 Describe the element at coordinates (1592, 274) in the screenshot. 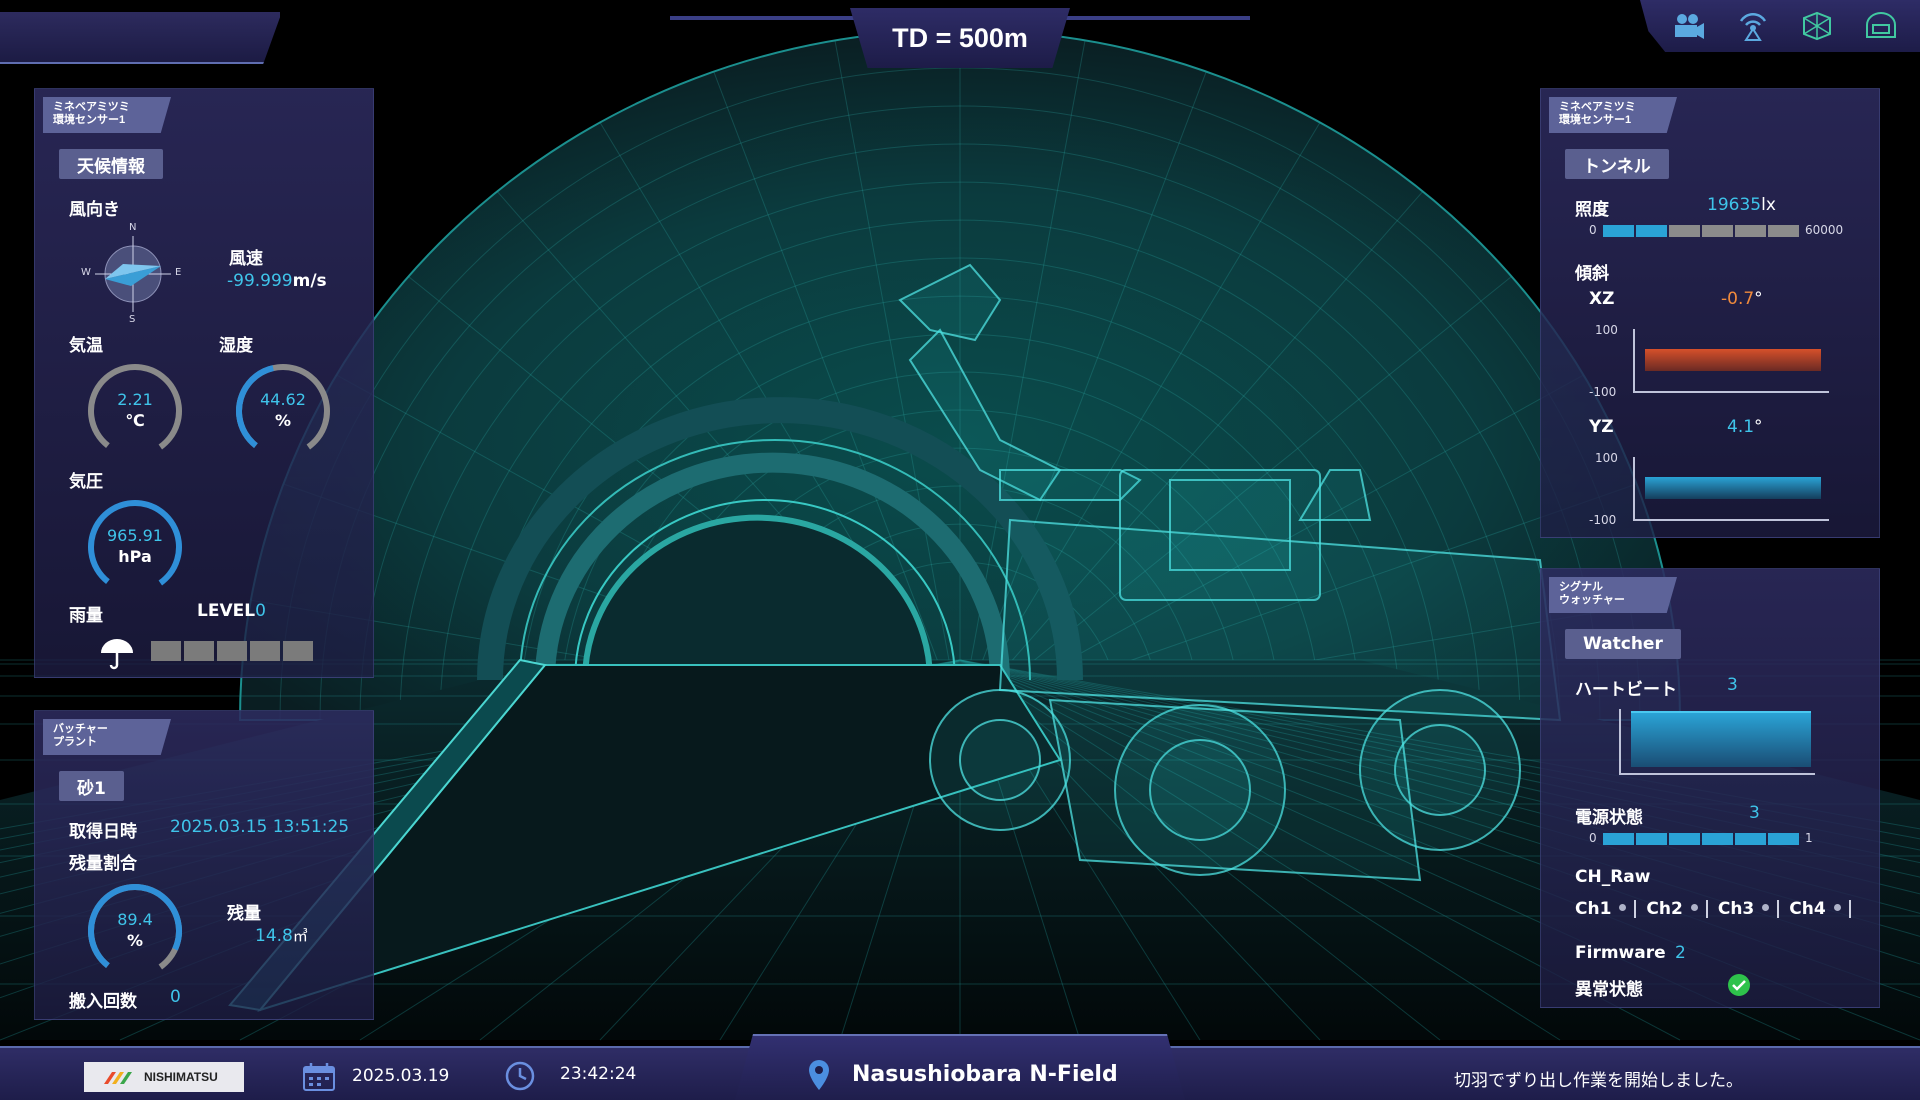

I see `tilt-label: 傾斜` at that location.